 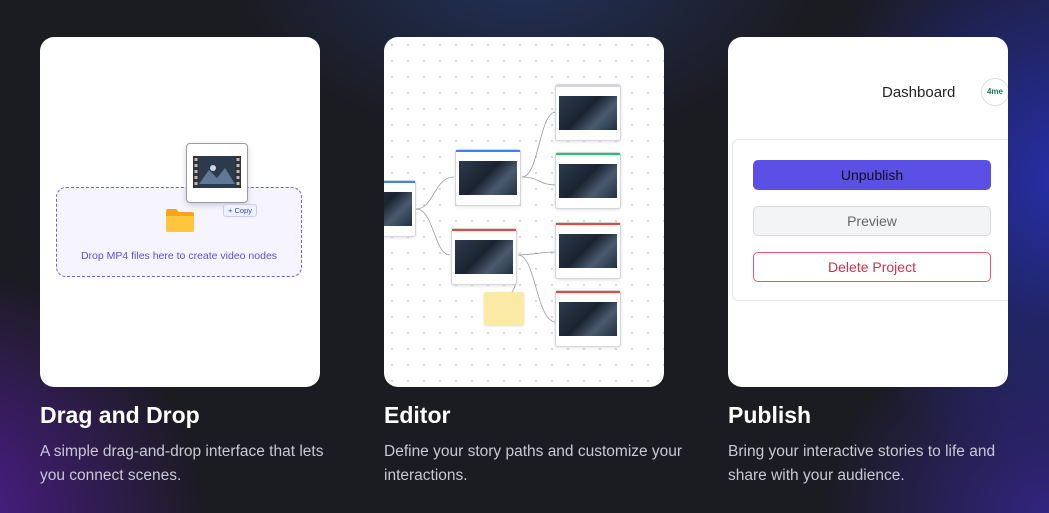 I want to click on publish-panel: Unpublish Preview Delete Project, so click(x=870, y=220).